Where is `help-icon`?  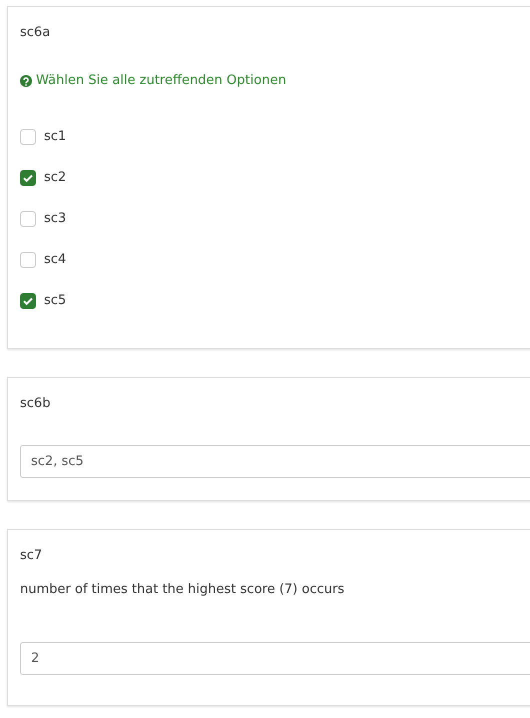 help-icon is located at coordinates (26, 81).